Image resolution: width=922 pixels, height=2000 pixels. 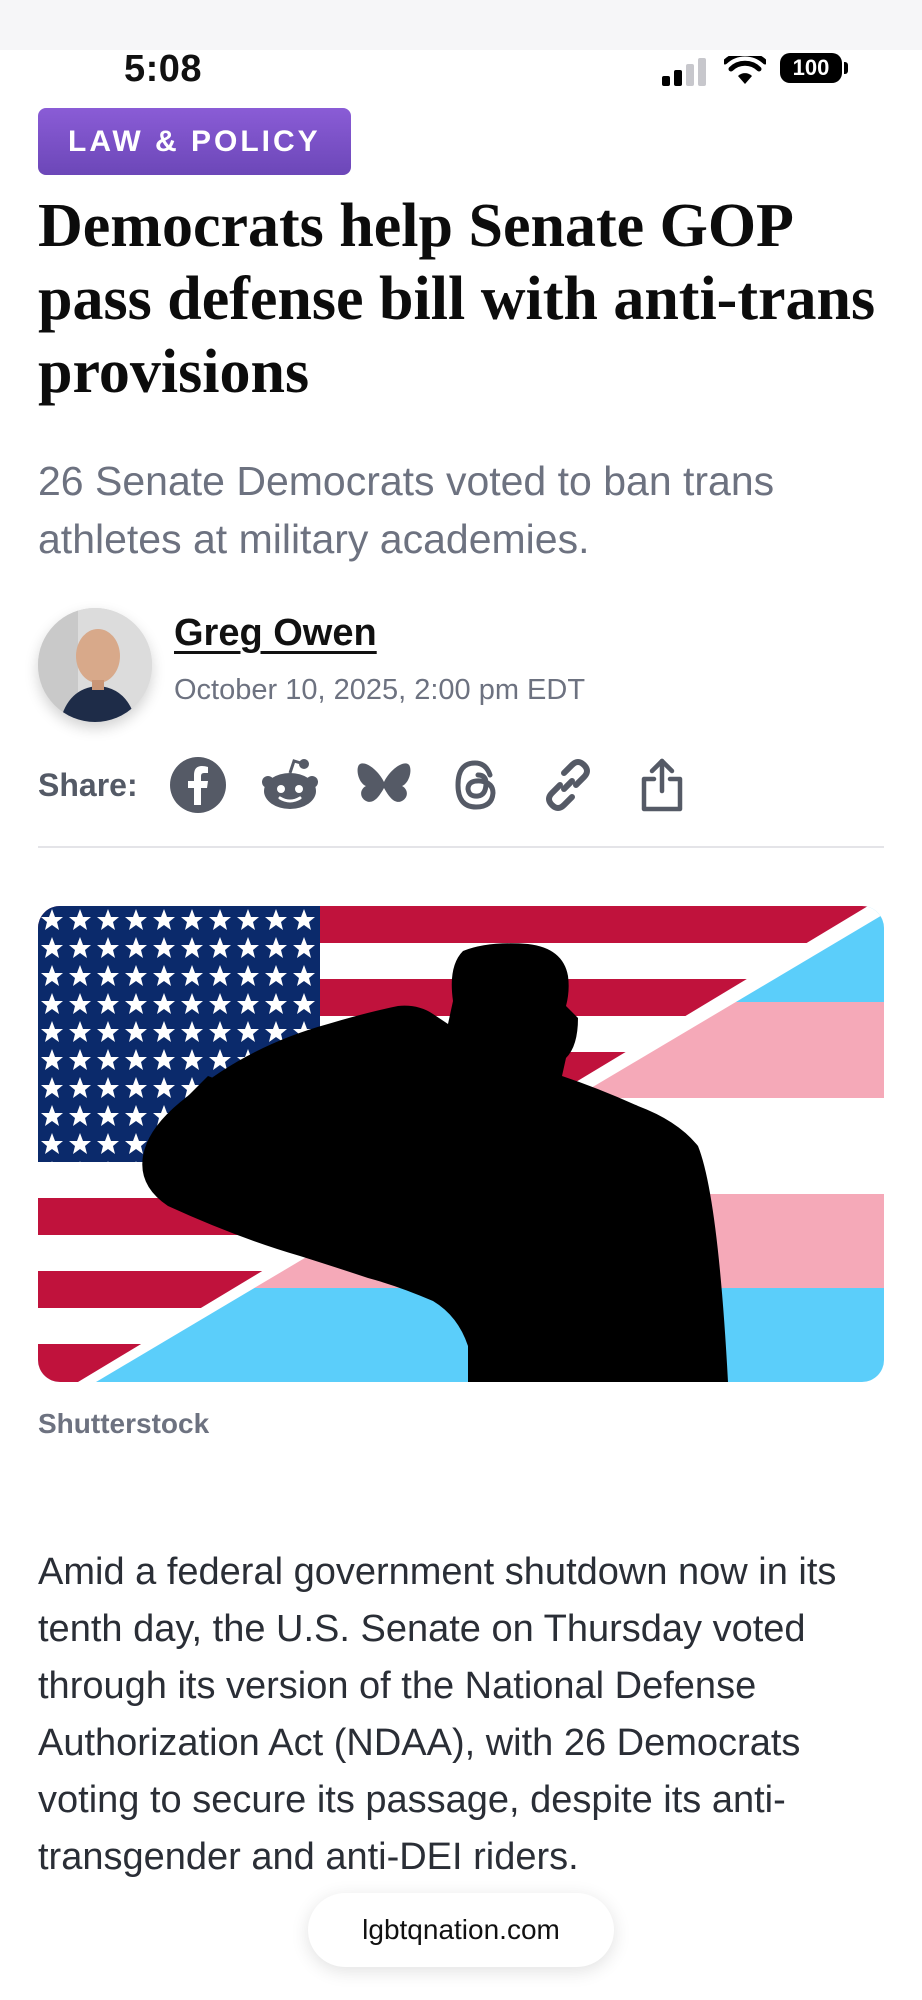 What do you see at coordinates (275, 633) in the screenshot?
I see `author-name-link: Greg Owen` at bounding box center [275, 633].